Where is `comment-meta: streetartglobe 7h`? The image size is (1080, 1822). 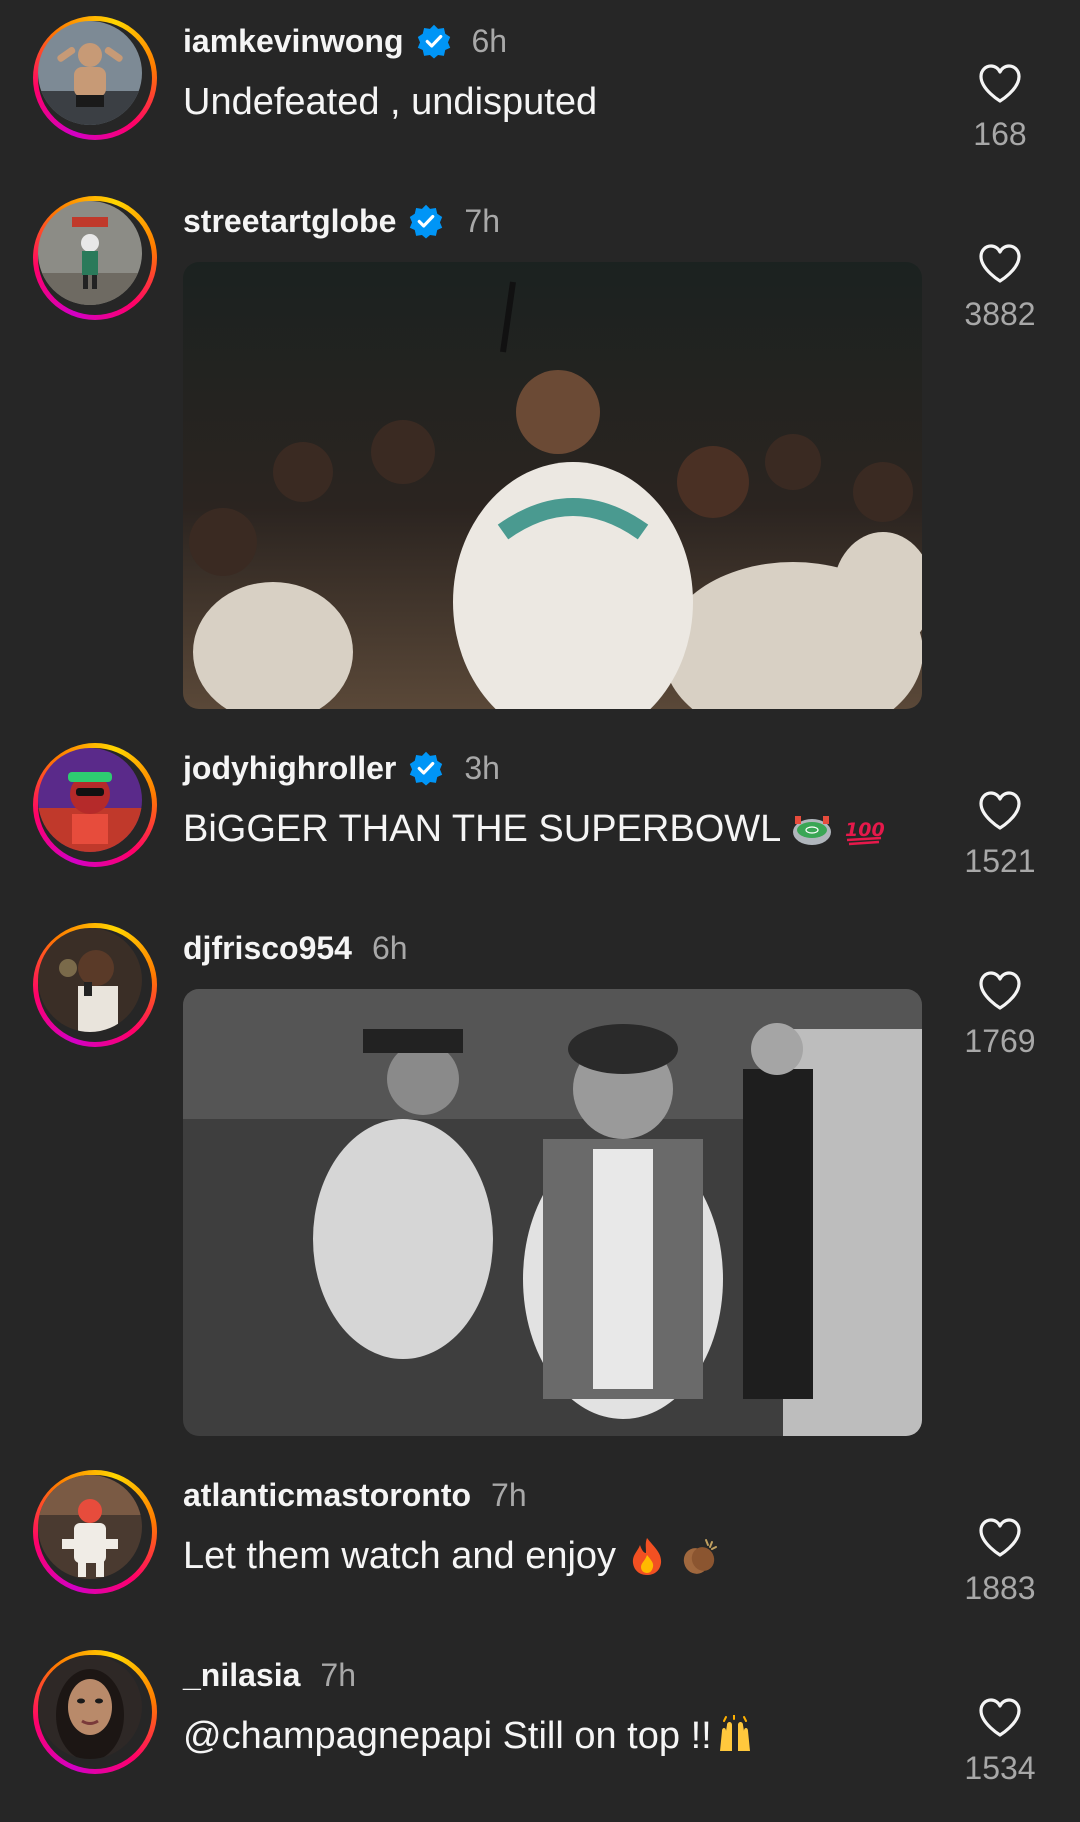 comment-meta: streetartglobe 7h is located at coordinates (341, 221).